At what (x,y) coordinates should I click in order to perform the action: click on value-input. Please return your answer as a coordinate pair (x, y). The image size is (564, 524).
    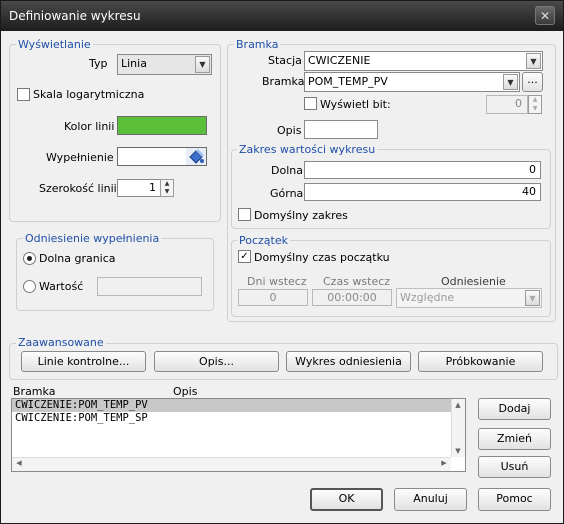
    Looking at the image, I should click on (149, 286).